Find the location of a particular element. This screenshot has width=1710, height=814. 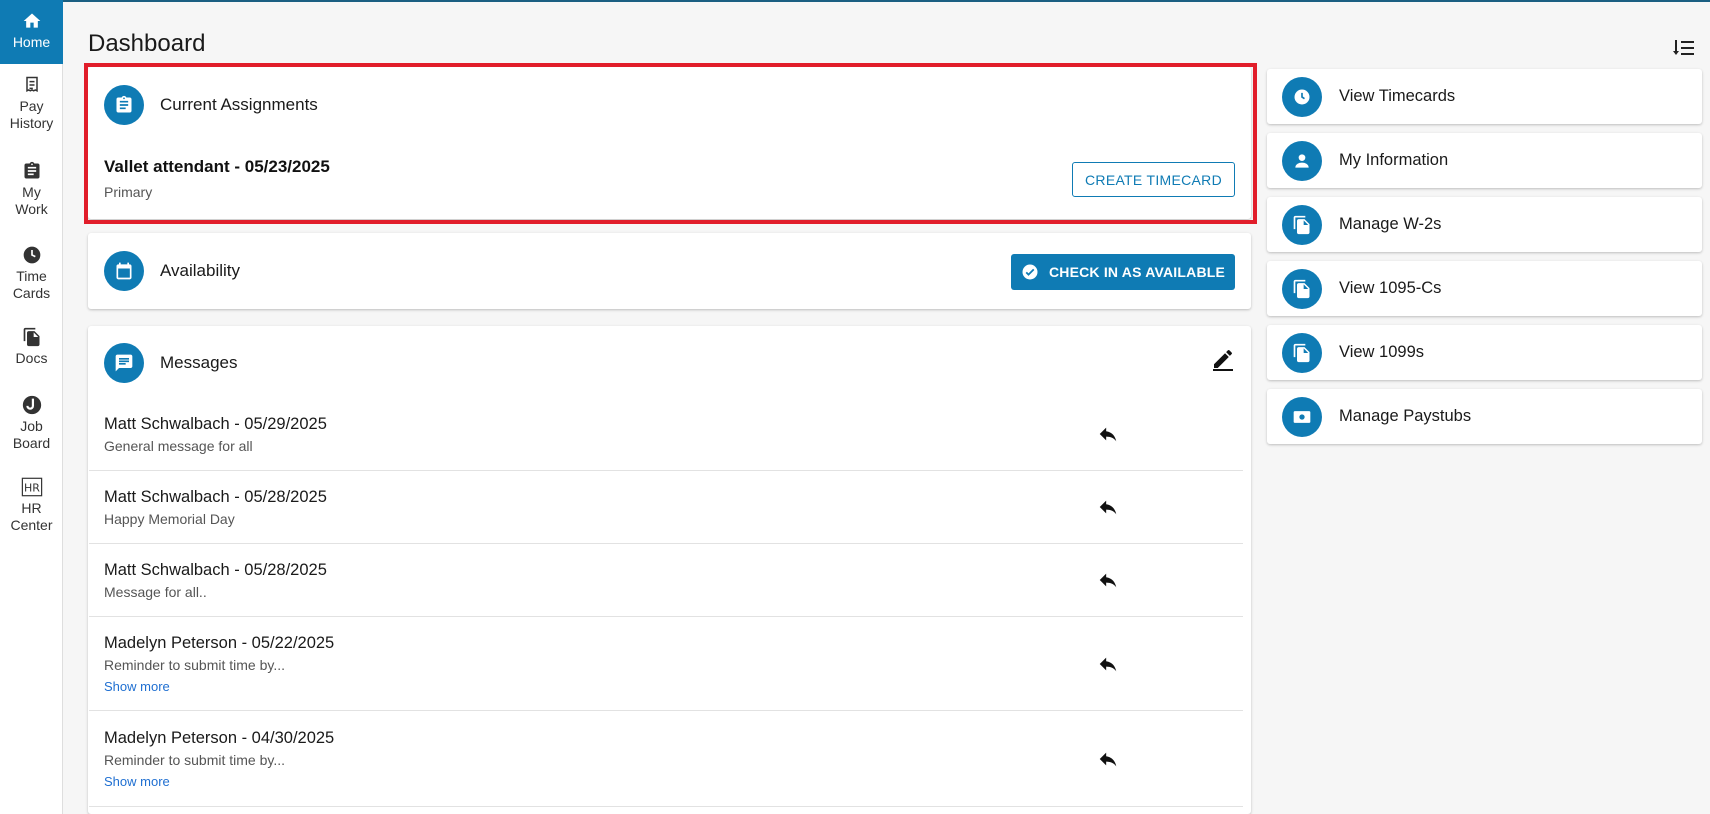

sidebar-item-home: Home is located at coordinates (31, 32).